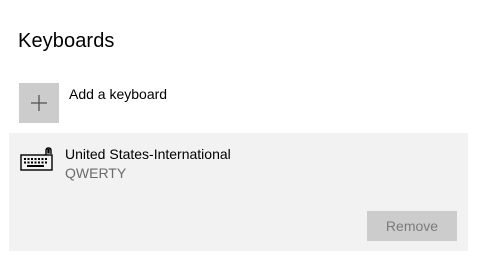 Image resolution: width=482 pixels, height=274 pixels. I want to click on add-keyboard-label: Add a keyboard, so click(118, 94).